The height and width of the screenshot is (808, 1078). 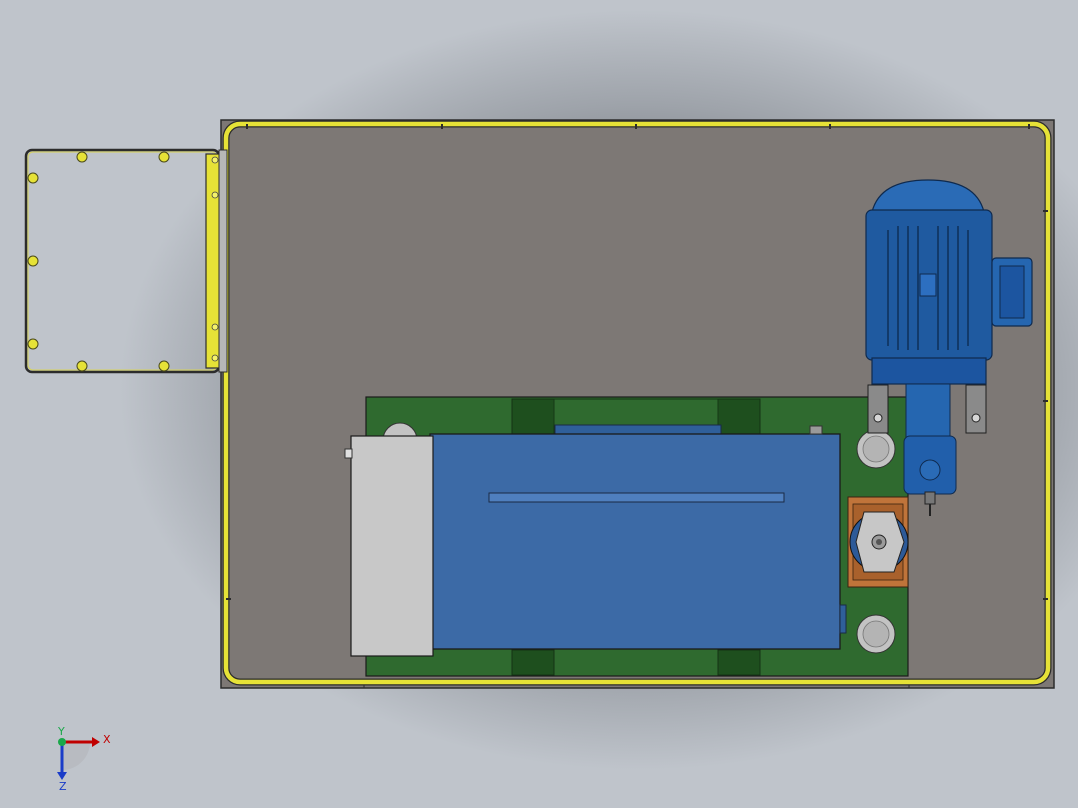 What do you see at coordinates (122, 261) in the screenshot?
I see `access-door` at bounding box center [122, 261].